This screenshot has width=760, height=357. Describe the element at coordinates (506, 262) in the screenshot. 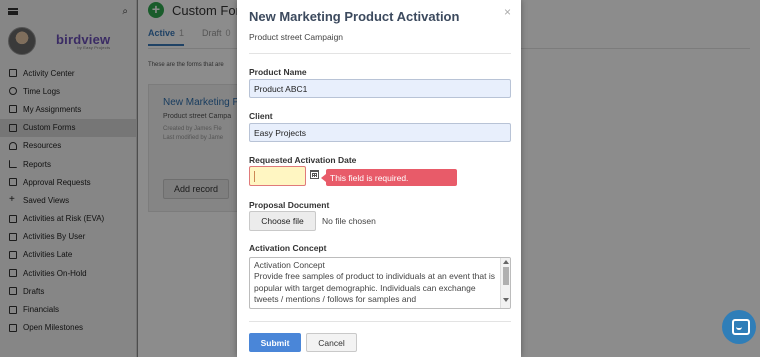

I see `scroll-up-arrow-icon` at that location.